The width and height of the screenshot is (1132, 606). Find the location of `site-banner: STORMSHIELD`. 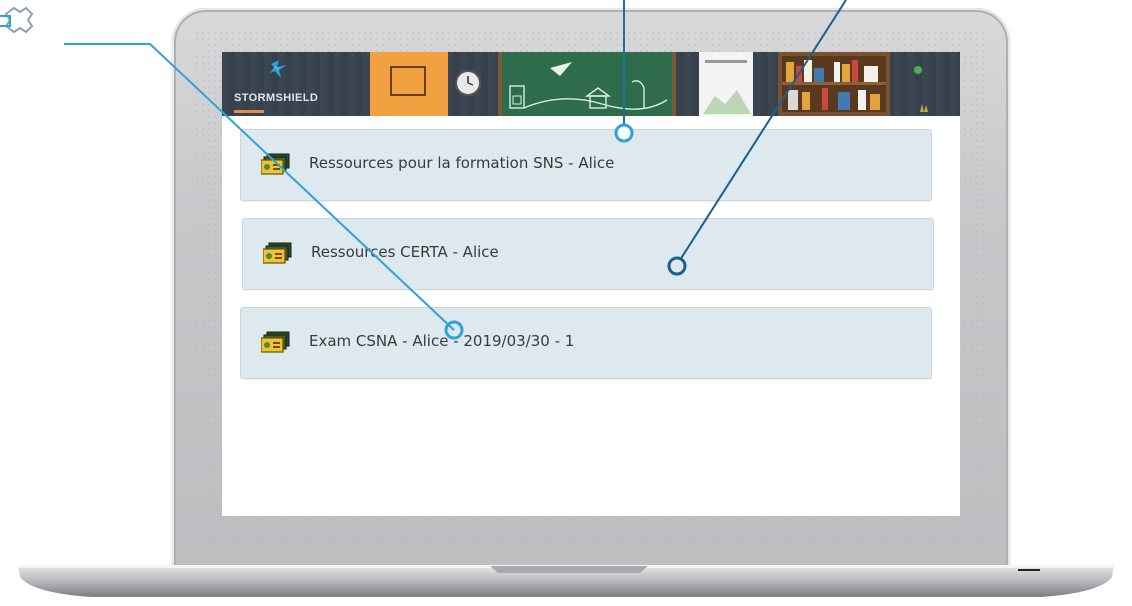

site-banner: STORMSHIELD is located at coordinates (591, 84).